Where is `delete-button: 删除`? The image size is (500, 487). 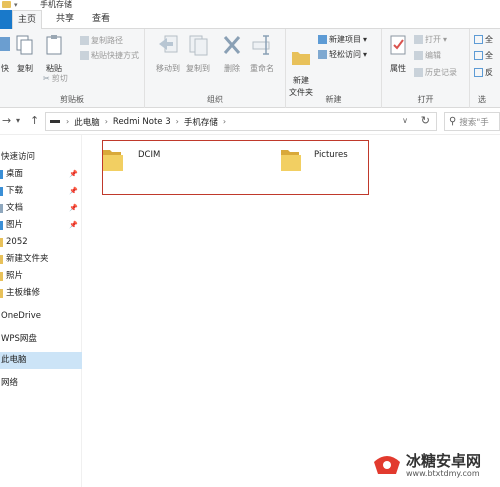 delete-button: 删除 is located at coordinates (232, 54).